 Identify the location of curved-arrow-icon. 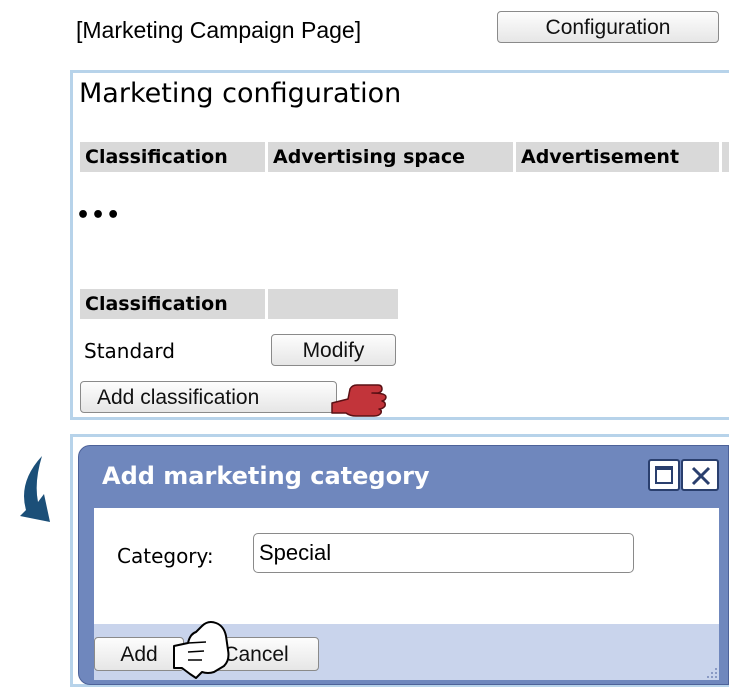
(35, 489).